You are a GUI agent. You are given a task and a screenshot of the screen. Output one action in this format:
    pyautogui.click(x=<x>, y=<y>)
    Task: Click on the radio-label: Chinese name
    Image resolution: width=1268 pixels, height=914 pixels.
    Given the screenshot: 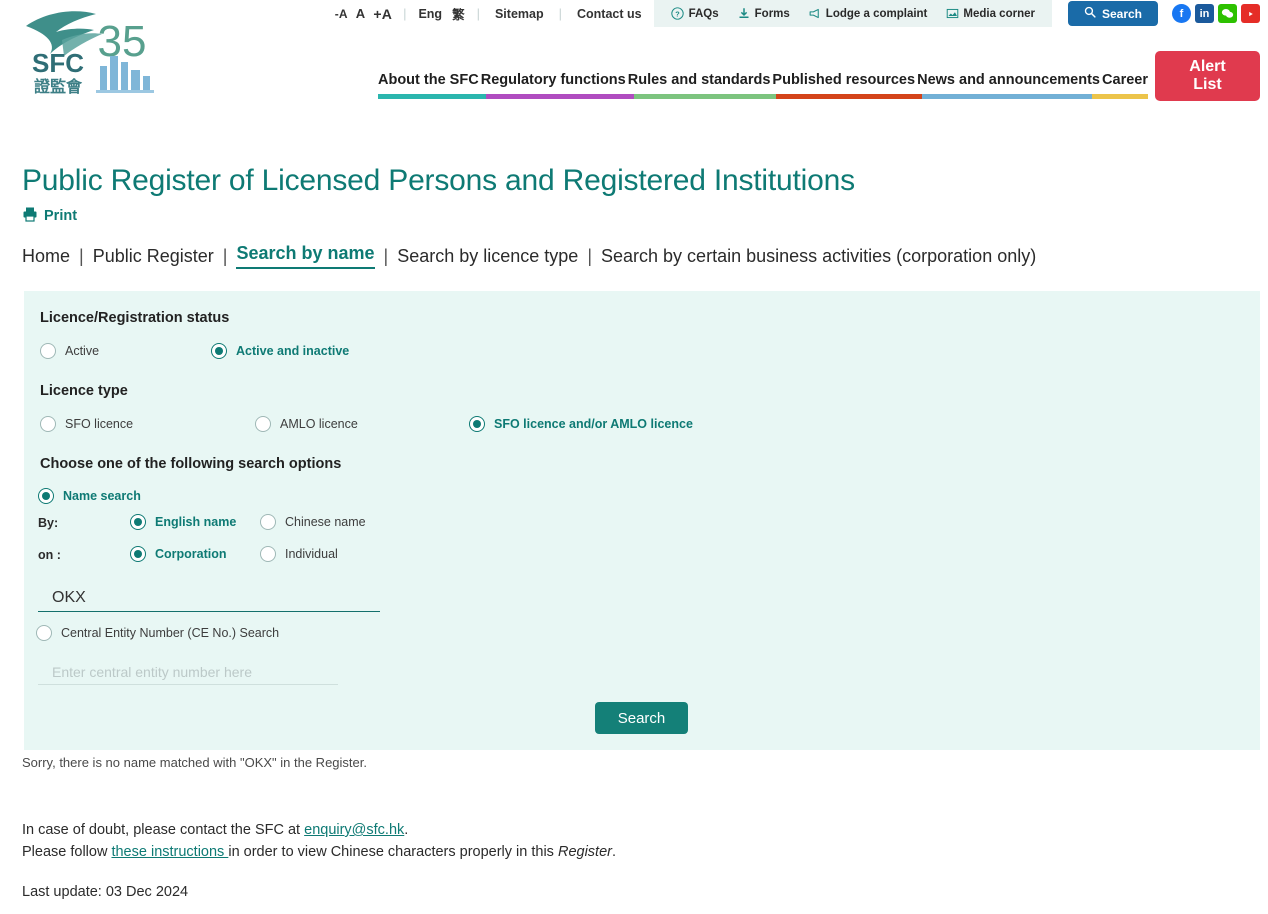 What is the action you would take?
    pyautogui.click(x=325, y=522)
    